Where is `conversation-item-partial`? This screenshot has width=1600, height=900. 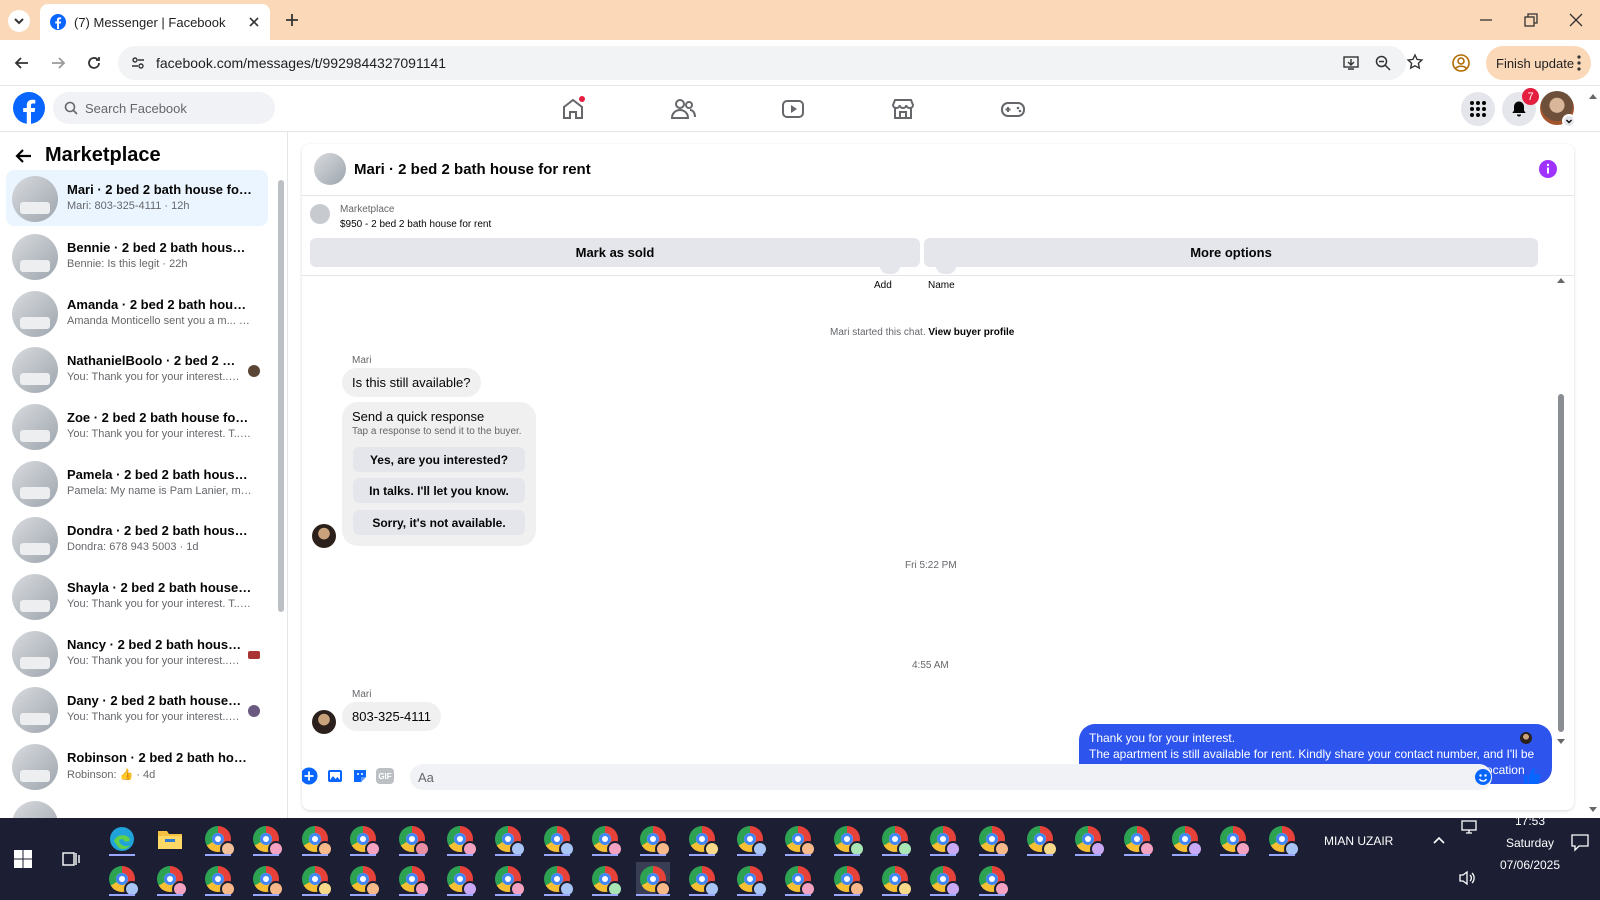 conversation-item-partial is located at coordinates (137, 806).